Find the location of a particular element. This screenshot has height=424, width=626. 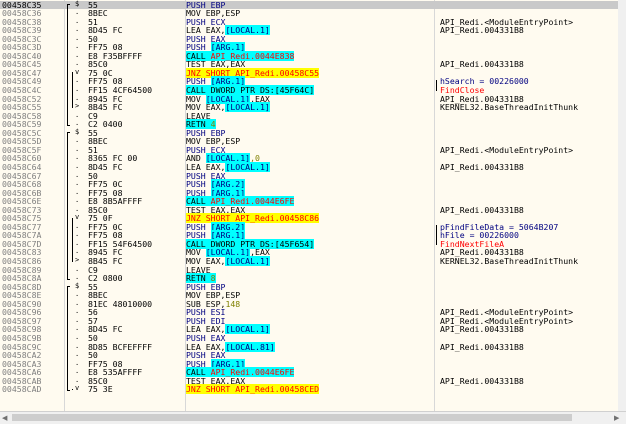

address: 00458C36 is located at coordinates (22, 13).